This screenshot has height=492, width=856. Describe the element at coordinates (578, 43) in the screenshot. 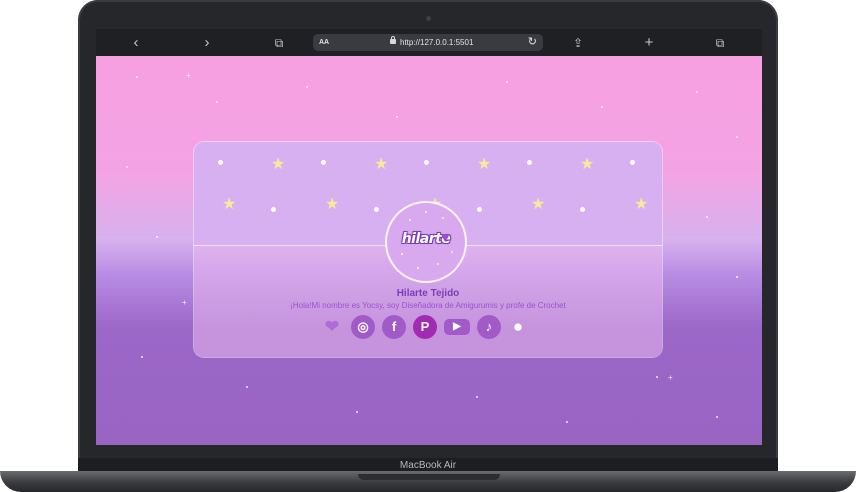

I see `share-icon: ⇪` at that location.